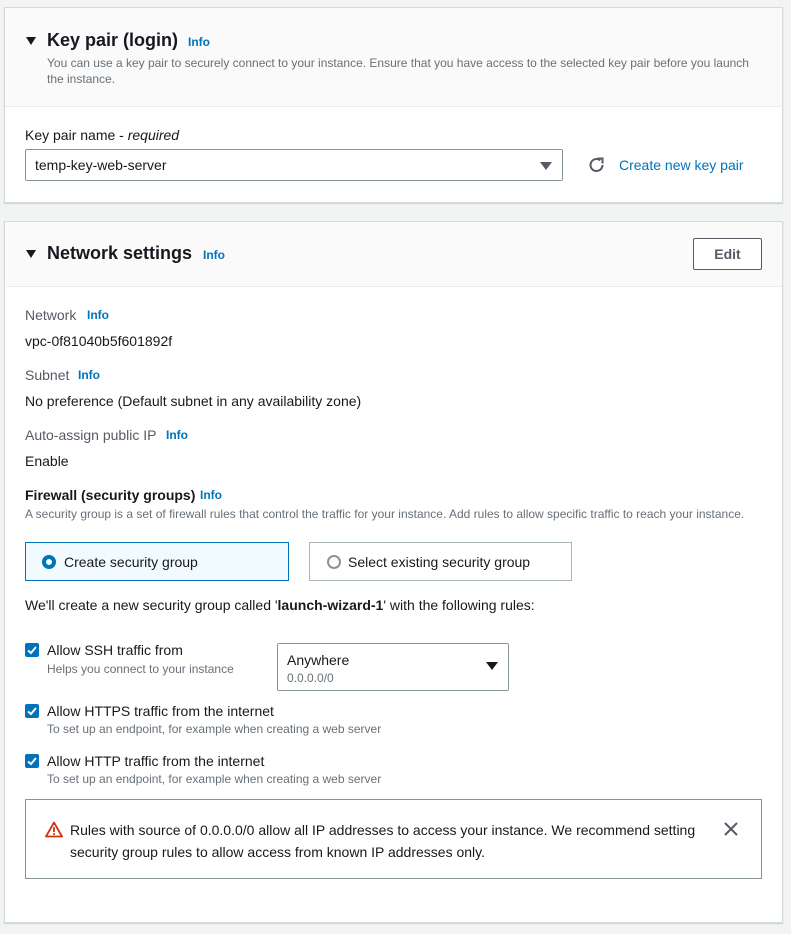 The image size is (791, 934). What do you see at coordinates (294, 165) in the screenshot?
I see `key-pair-select: temp-key-web-server` at bounding box center [294, 165].